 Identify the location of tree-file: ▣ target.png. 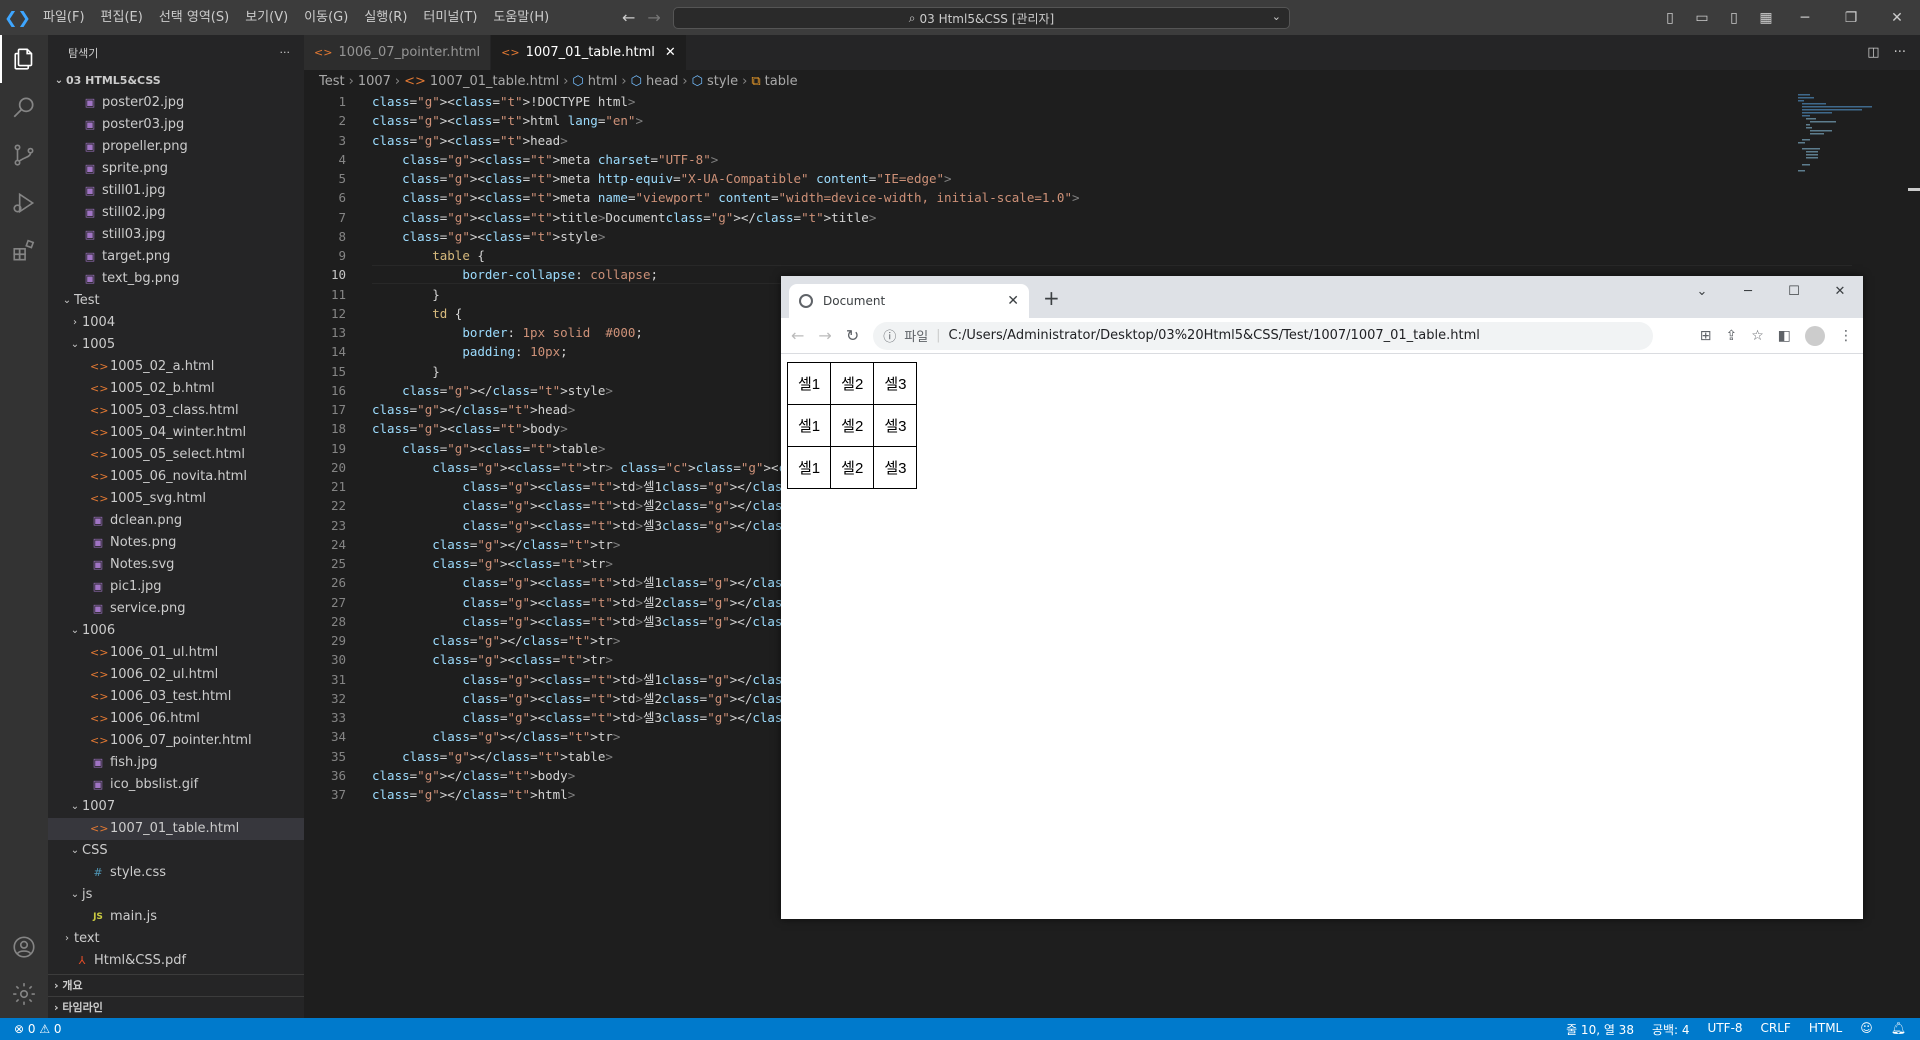
(176, 257).